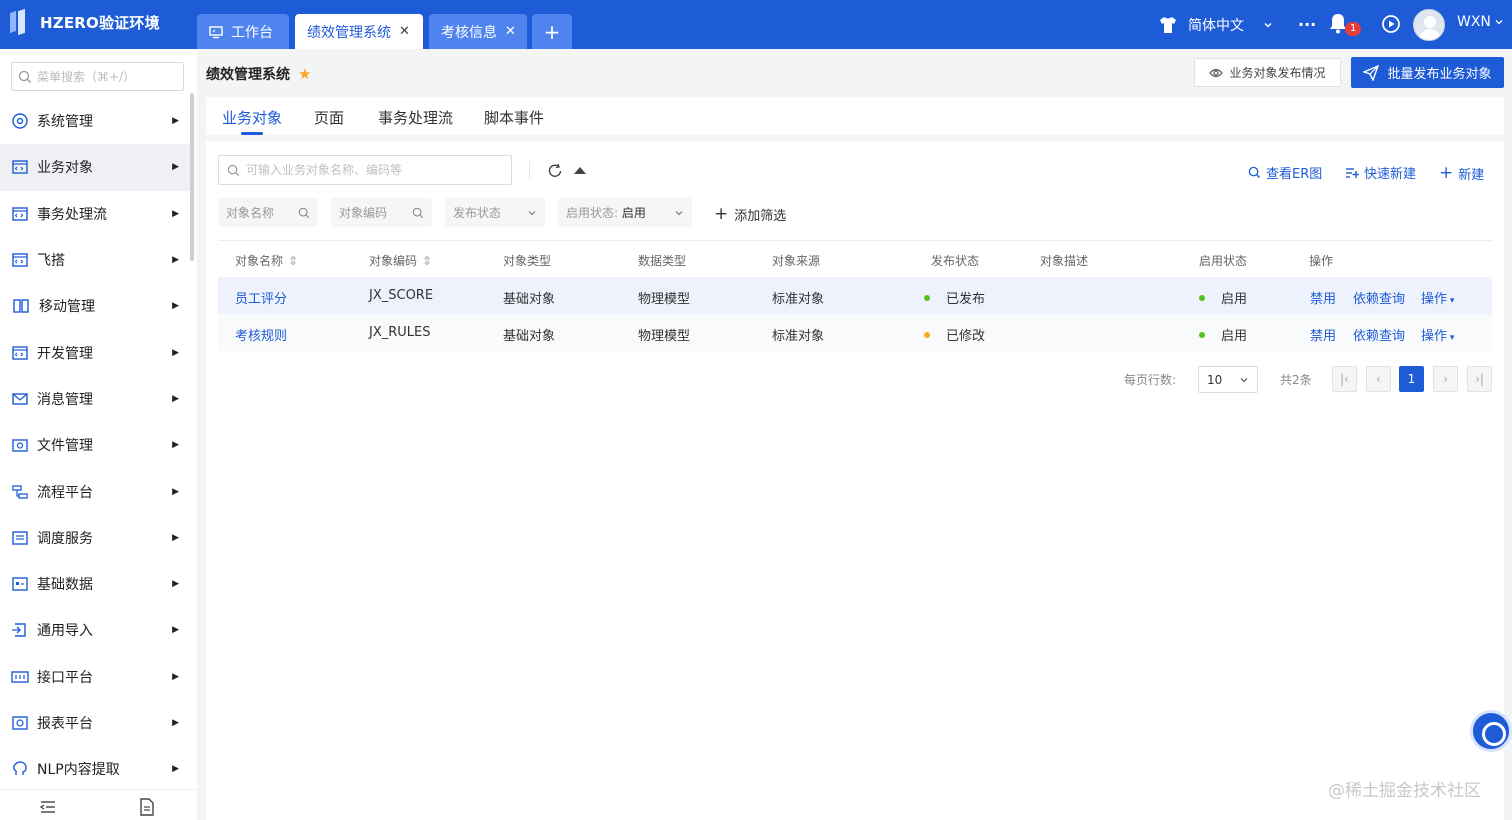 This screenshot has width=1512, height=820. I want to click on collapse-icon, so click(580, 170).